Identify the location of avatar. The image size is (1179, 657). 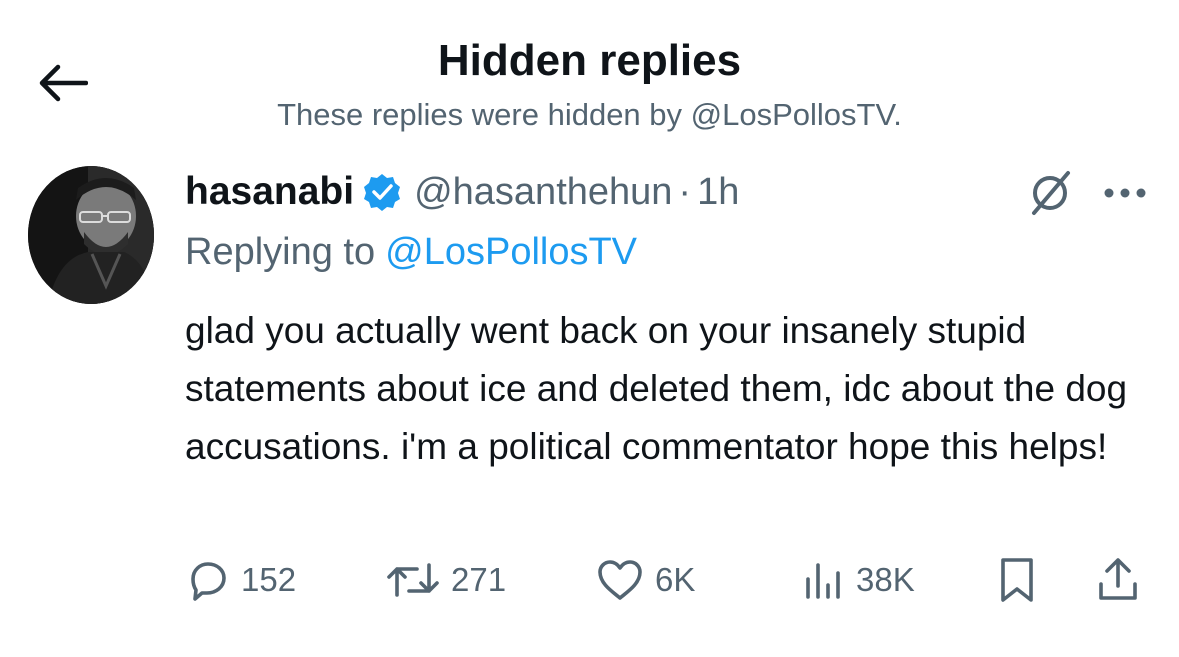
(91, 235).